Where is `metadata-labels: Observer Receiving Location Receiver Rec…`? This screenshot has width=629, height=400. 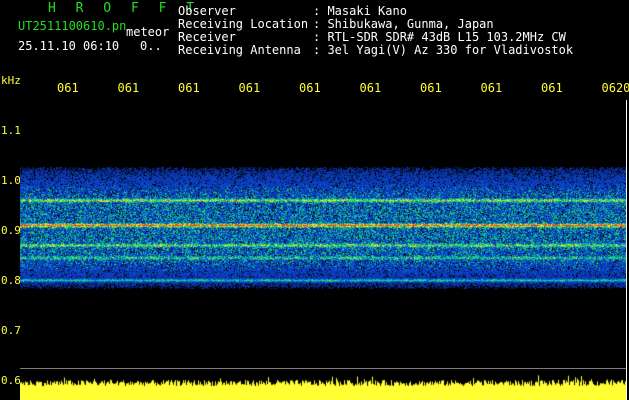
metadata-labels: Observer Receiving Location Receiver Rec… is located at coordinates (243, 31).